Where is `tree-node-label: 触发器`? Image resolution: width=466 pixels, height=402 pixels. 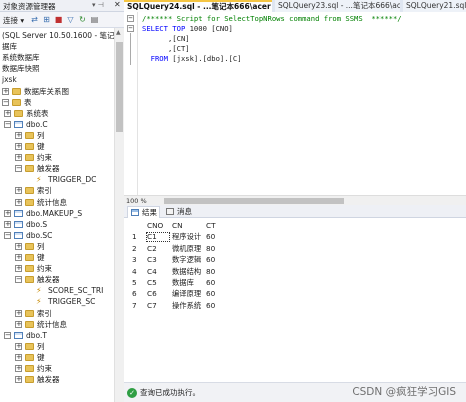
tree-node-label: 触发器 is located at coordinates (48, 380).